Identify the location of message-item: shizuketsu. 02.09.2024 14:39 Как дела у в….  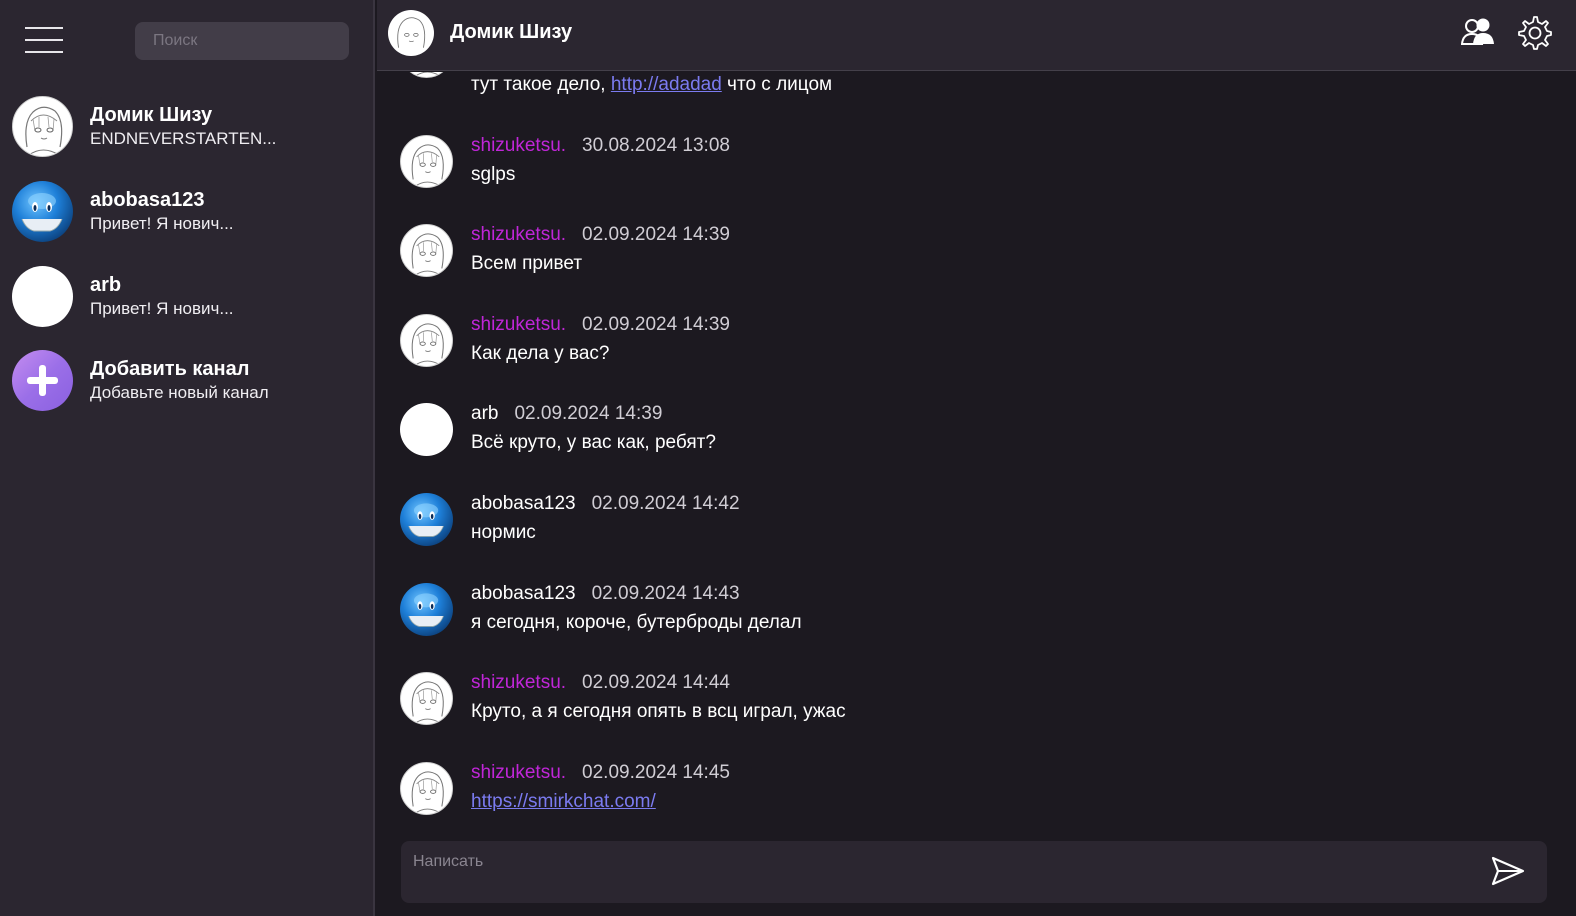
(975, 349).